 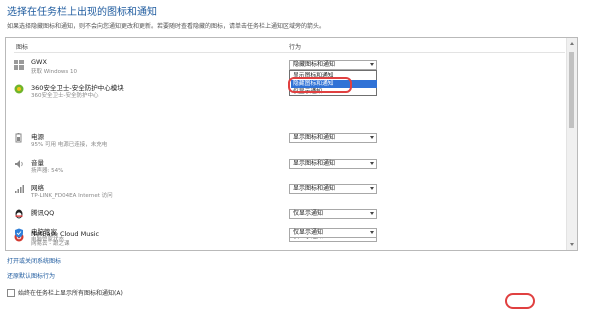 What do you see at coordinates (72, 196) in the screenshot?
I see `row-subtitle: TP-LINK_FD04EA Internet 访问` at bounding box center [72, 196].